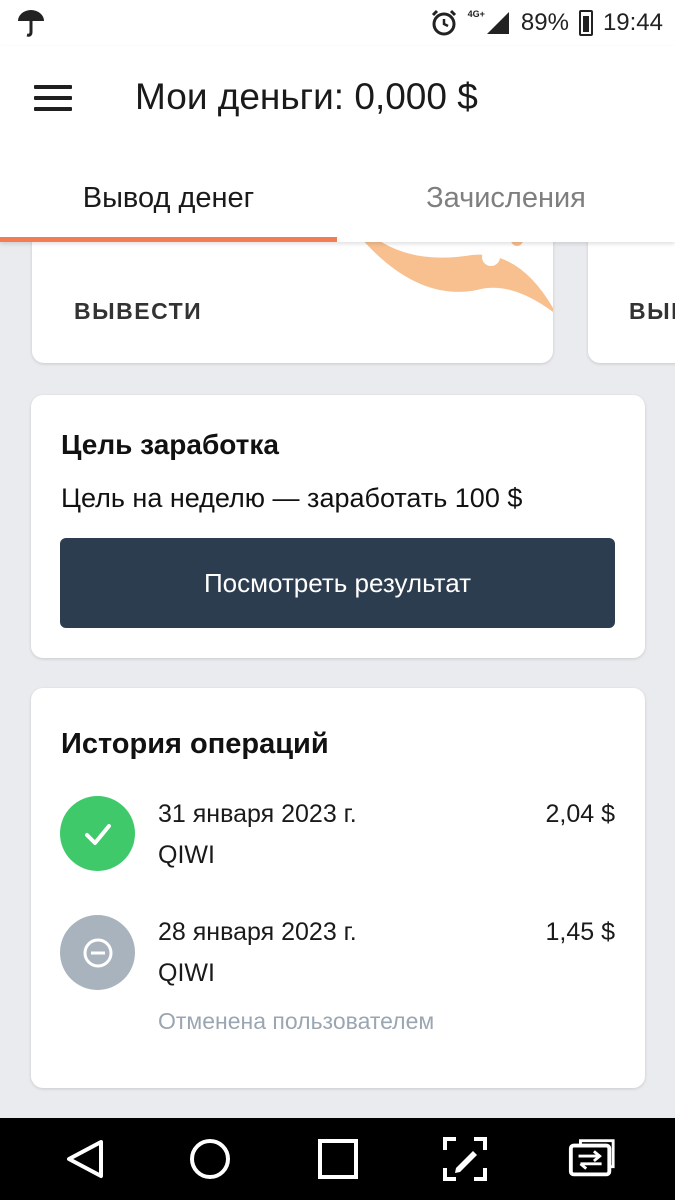  Describe the element at coordinates (497, 23) in the screenshot. I see `signal-icon` at that location.